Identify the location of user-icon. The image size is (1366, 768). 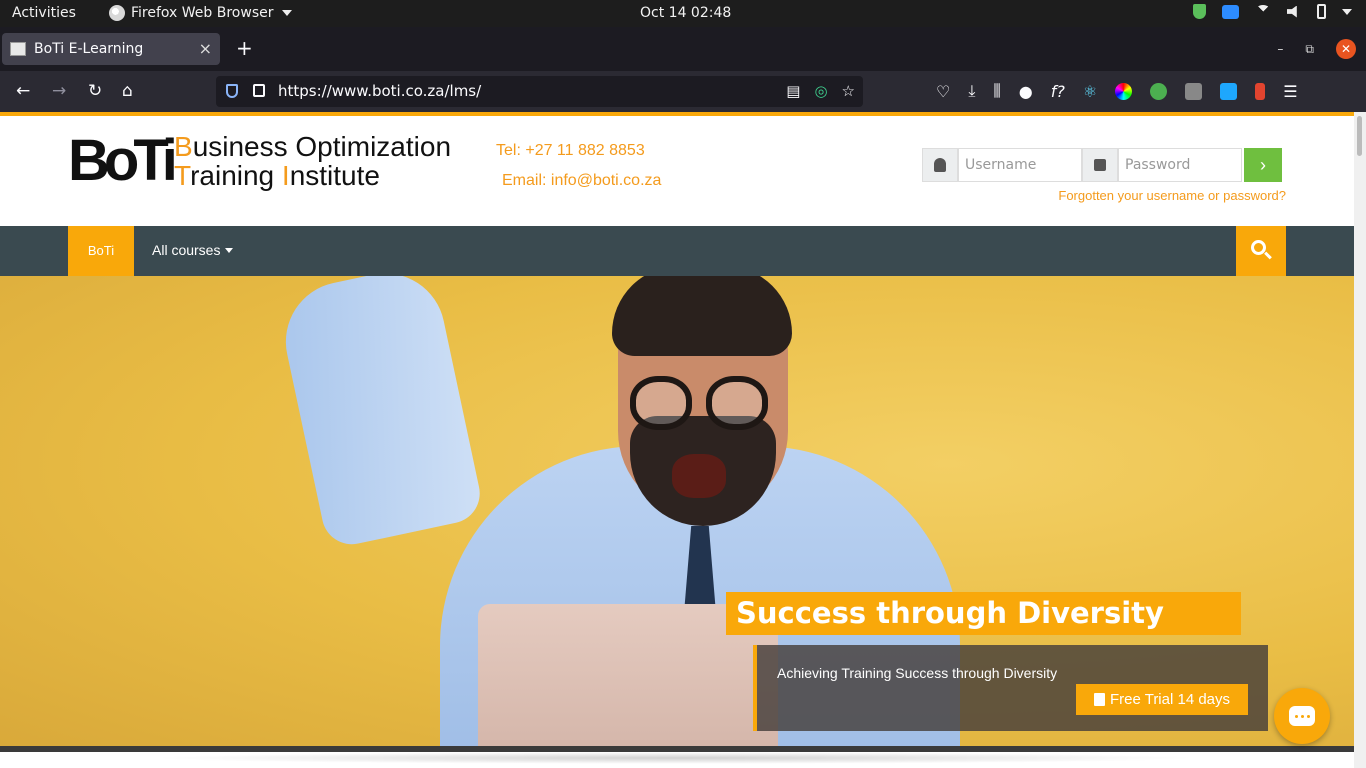
(940, 165).